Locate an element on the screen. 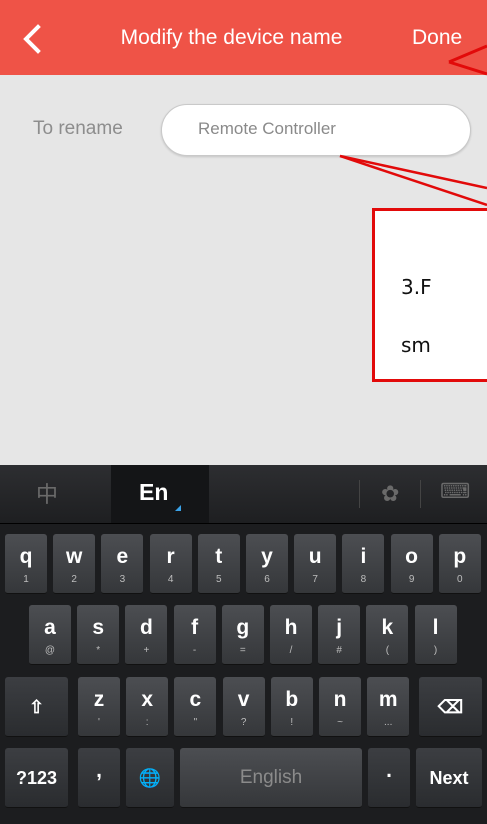  key-n: n ~ is located at coordinates (340, 707).